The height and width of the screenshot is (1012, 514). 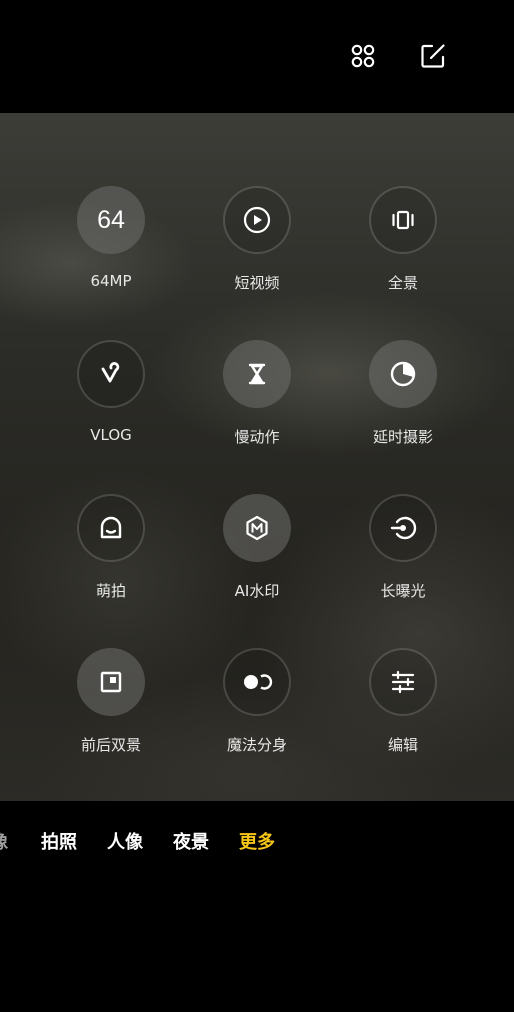 What do you see at coordinates (433, 56) in the screenshot?
I see `edit-icon` at bounding box center [433, 56].